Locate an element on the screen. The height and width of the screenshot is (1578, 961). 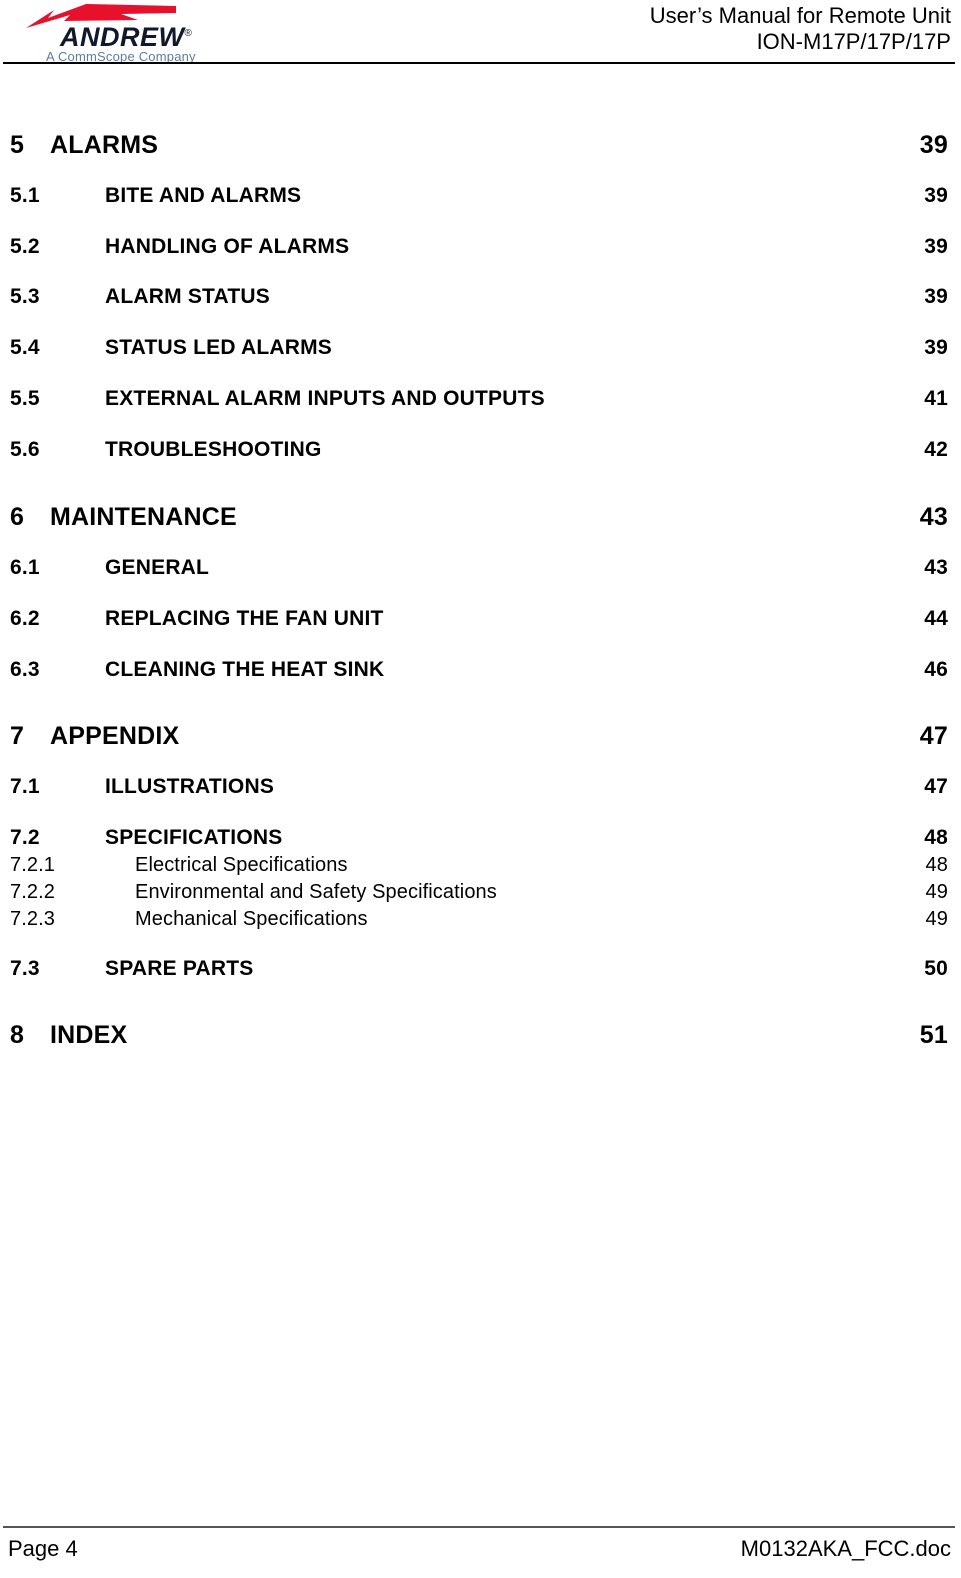
toc-entry-title: EXTERNAL ALARM INPUTS AND OUTPUTS is located at coordinates (325, 398).